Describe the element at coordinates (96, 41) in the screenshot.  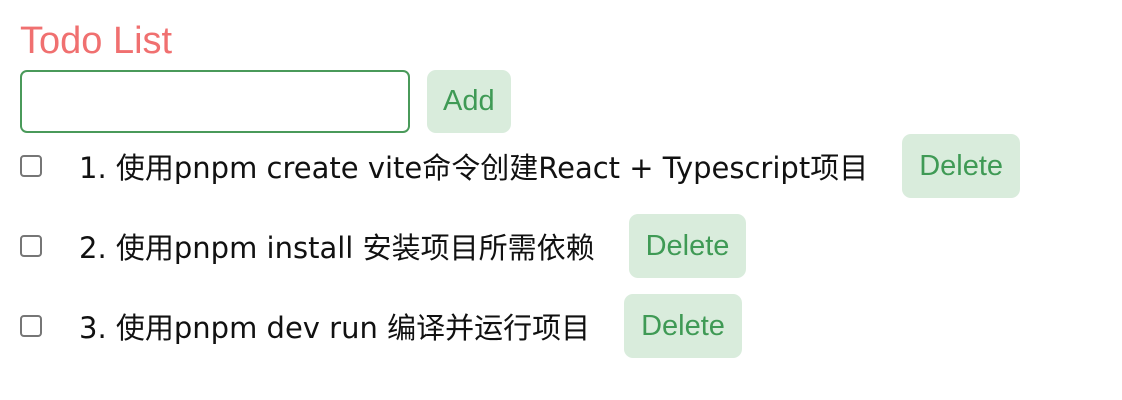
I see `page-title: Todo List` at that location.